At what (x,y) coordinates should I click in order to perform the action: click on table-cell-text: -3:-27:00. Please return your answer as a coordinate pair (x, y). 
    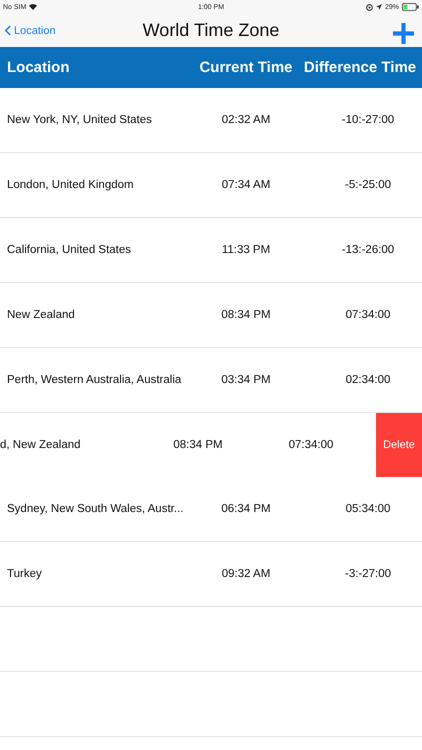
    Looking at the image, I should click on (368, 574).